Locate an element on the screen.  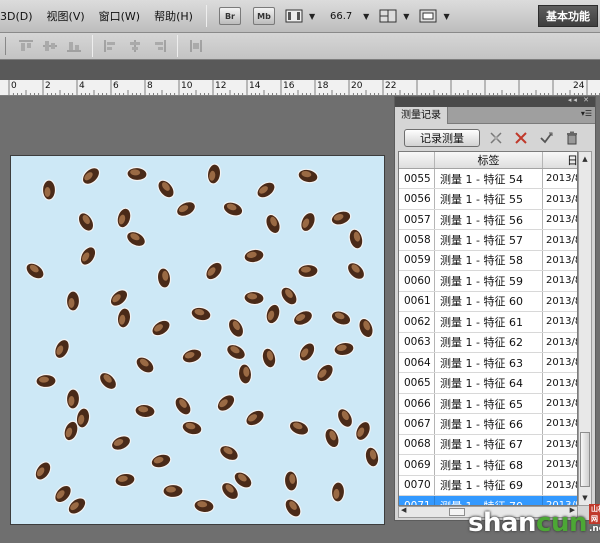
table-row: 0065 测量 1 - 特征 64 2013/8 is located at coordinates (488, 383).